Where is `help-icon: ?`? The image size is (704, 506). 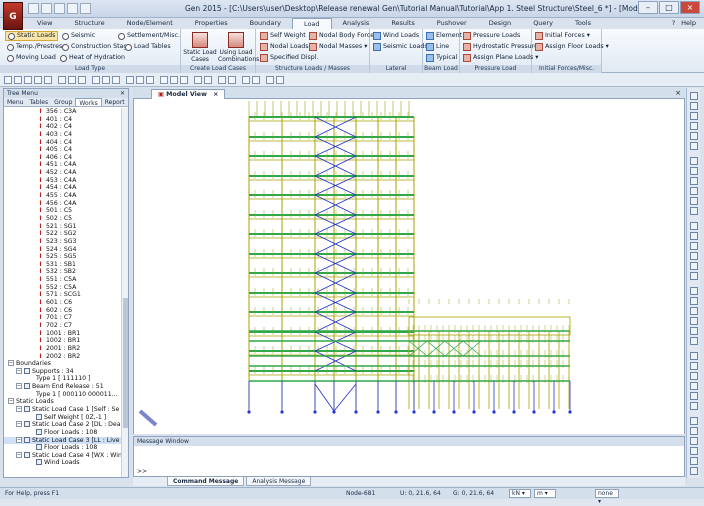
help-icon: ? is located at coordinates (673, 23).